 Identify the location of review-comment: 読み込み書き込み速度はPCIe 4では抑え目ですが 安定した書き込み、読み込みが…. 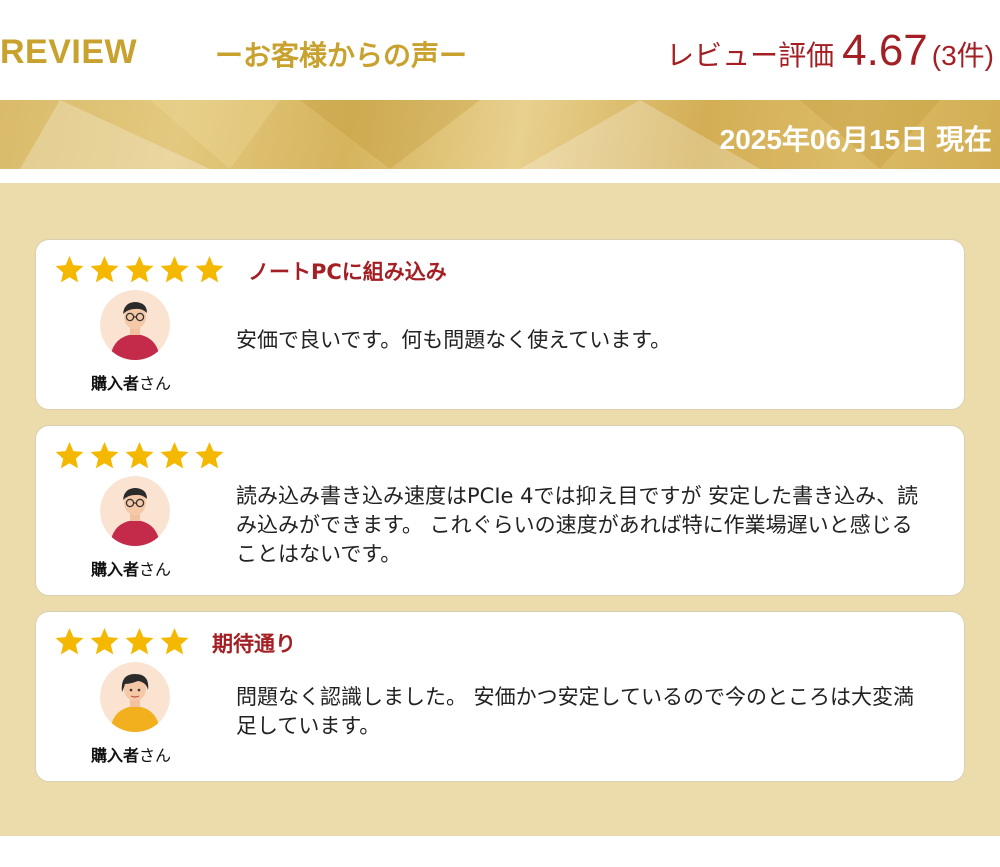
(577, 525).